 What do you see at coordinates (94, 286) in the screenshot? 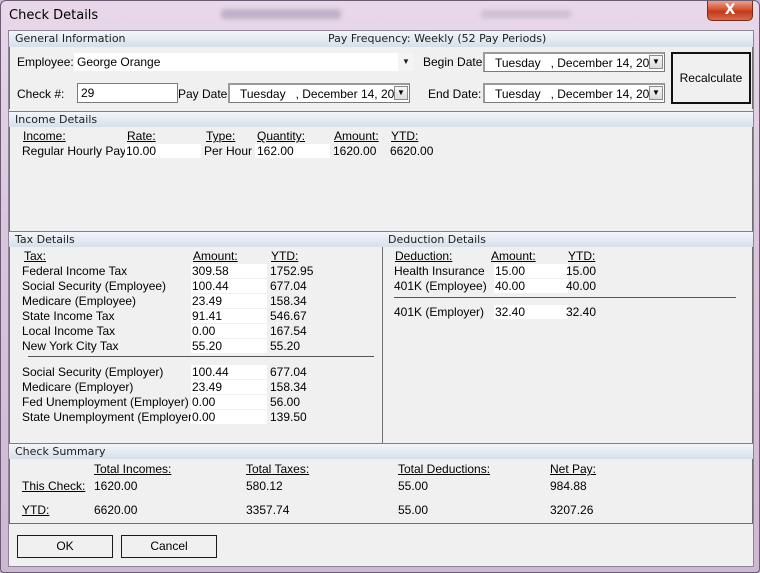
I see `tax-name: Social Security (Employee)` at bounding box center [94, 286].